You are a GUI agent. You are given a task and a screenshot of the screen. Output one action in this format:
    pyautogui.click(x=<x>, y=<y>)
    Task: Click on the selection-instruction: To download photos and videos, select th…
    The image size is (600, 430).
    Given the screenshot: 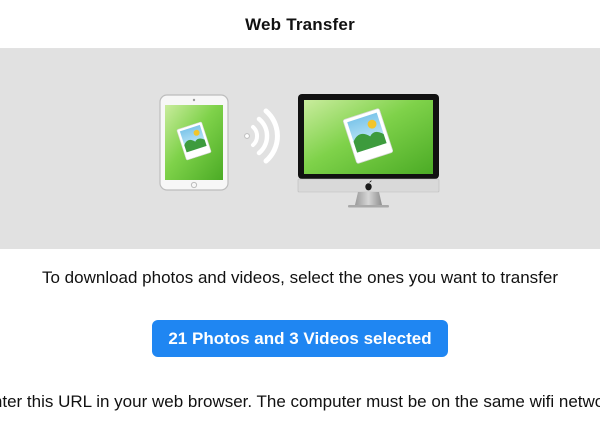 What is the action you would take?
    pyautogui.click(x=300, y=277)
    